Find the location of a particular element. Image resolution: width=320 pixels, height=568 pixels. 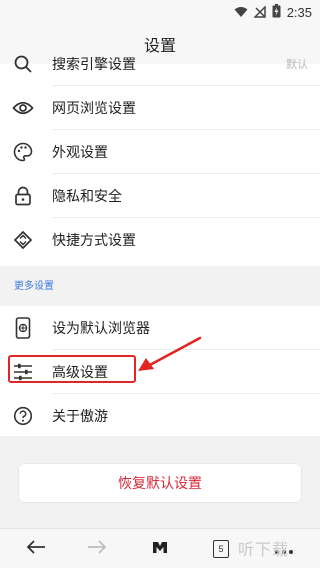

settings-item-label: 关于傲游 is located at coordinates (80, 417).